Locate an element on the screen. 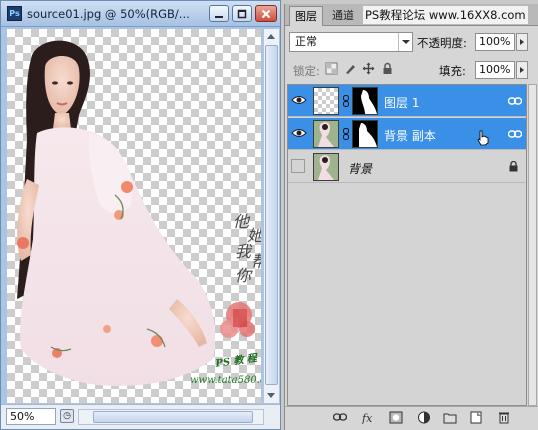 The height and width of the screenshot is (430, 538). svg-text: fx is located at coordinates (367, 418).